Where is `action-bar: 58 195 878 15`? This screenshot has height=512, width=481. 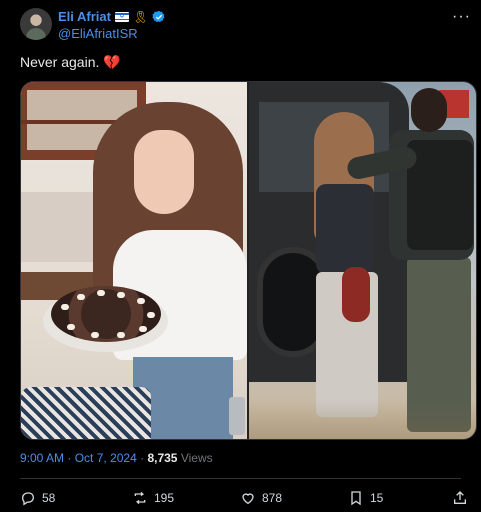 action-bar: 58 195 878 15 is located at coordinates (245, 499).